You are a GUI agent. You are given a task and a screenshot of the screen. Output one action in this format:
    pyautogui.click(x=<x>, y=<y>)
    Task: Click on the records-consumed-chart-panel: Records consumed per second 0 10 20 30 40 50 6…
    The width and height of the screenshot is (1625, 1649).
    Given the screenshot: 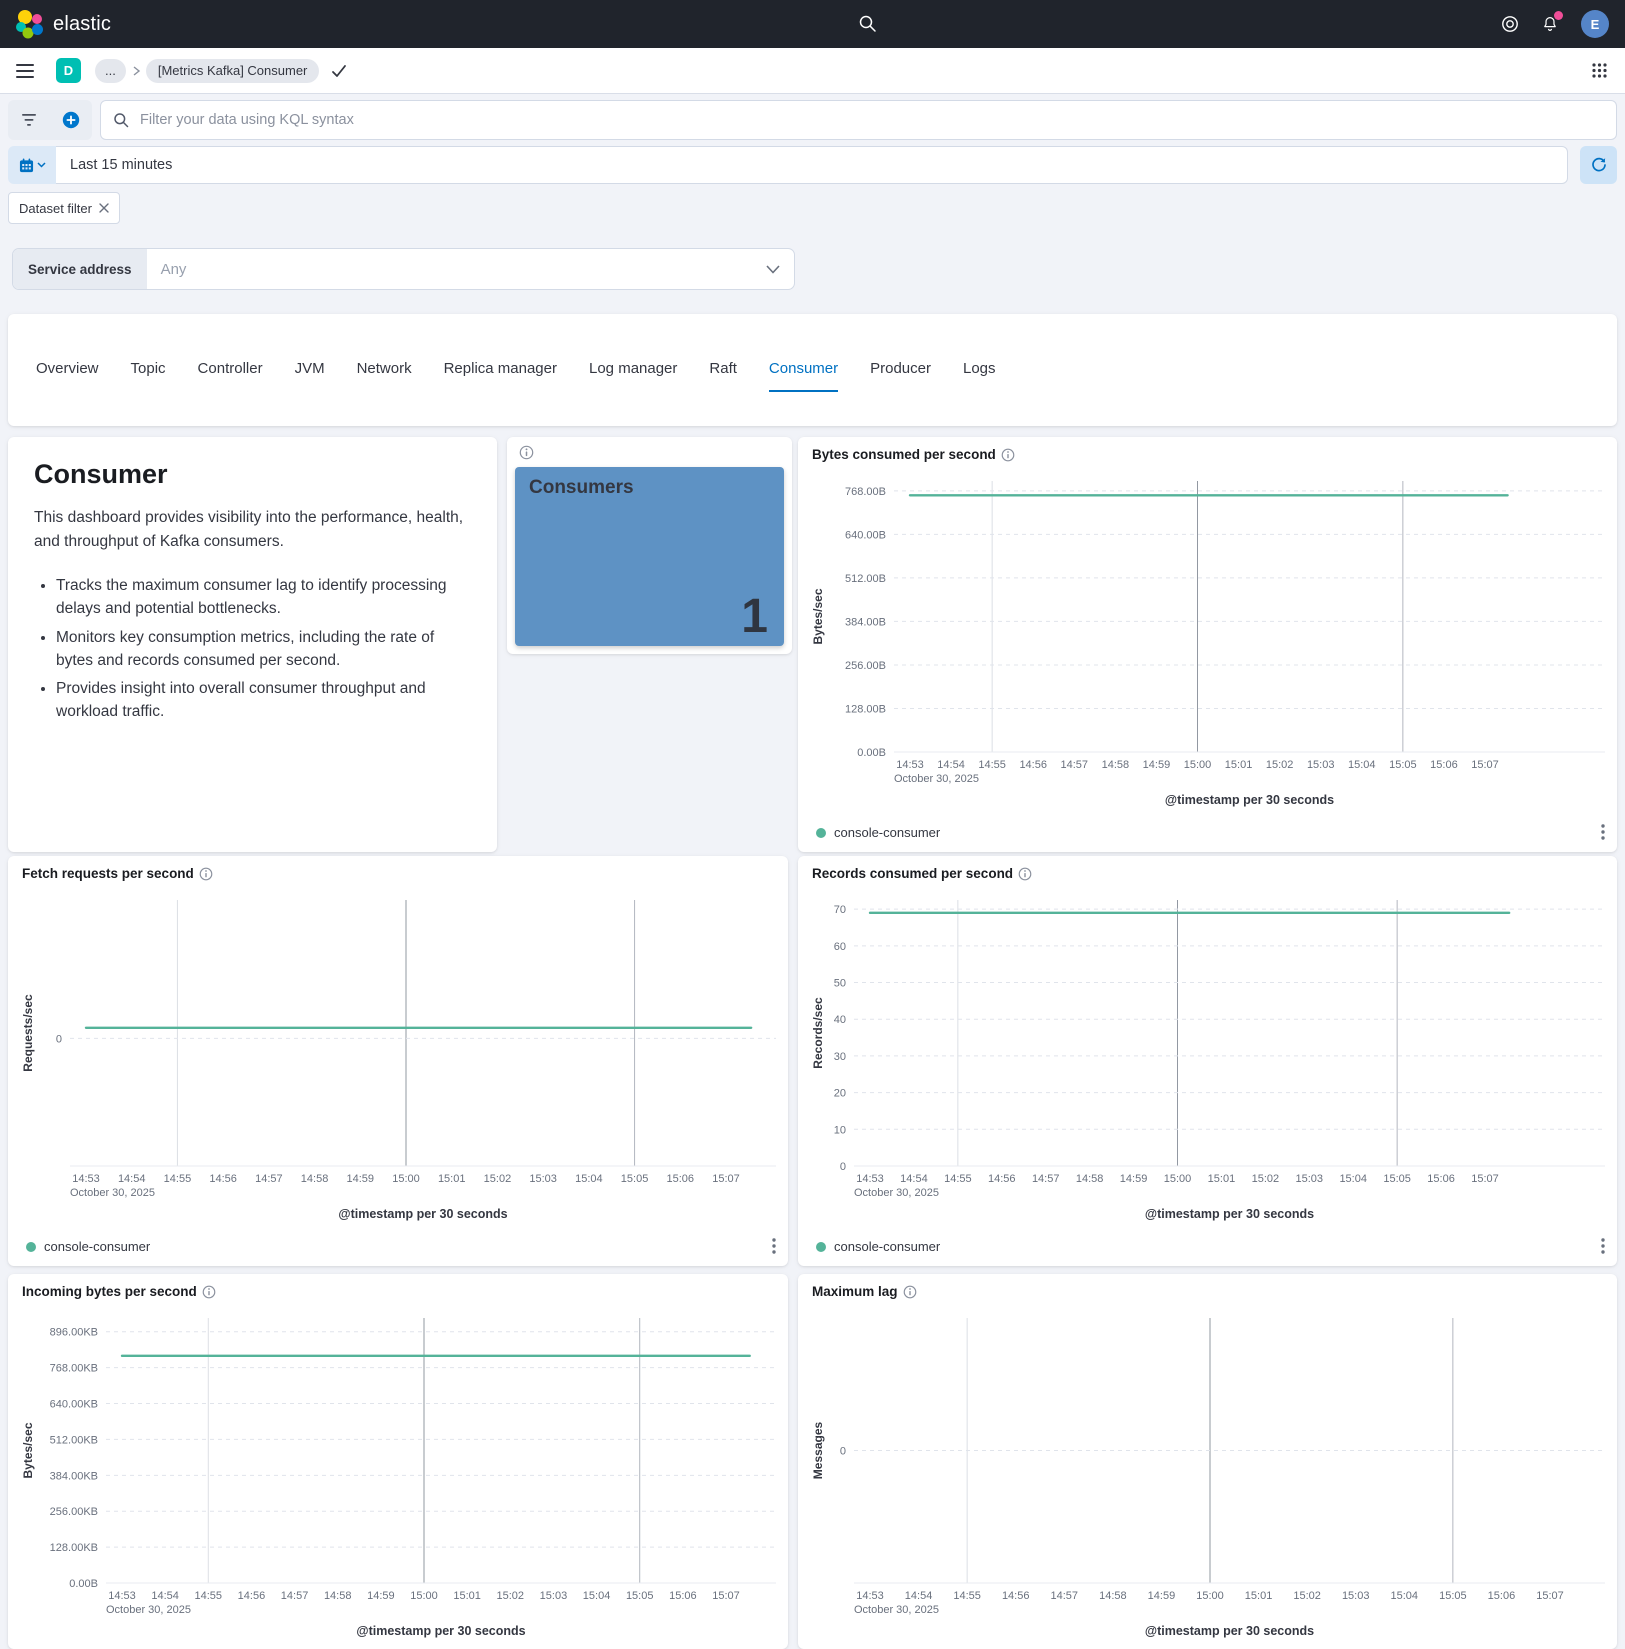 What is the action you would take?
    pyautogui.click(x=1207, y=1061)
    